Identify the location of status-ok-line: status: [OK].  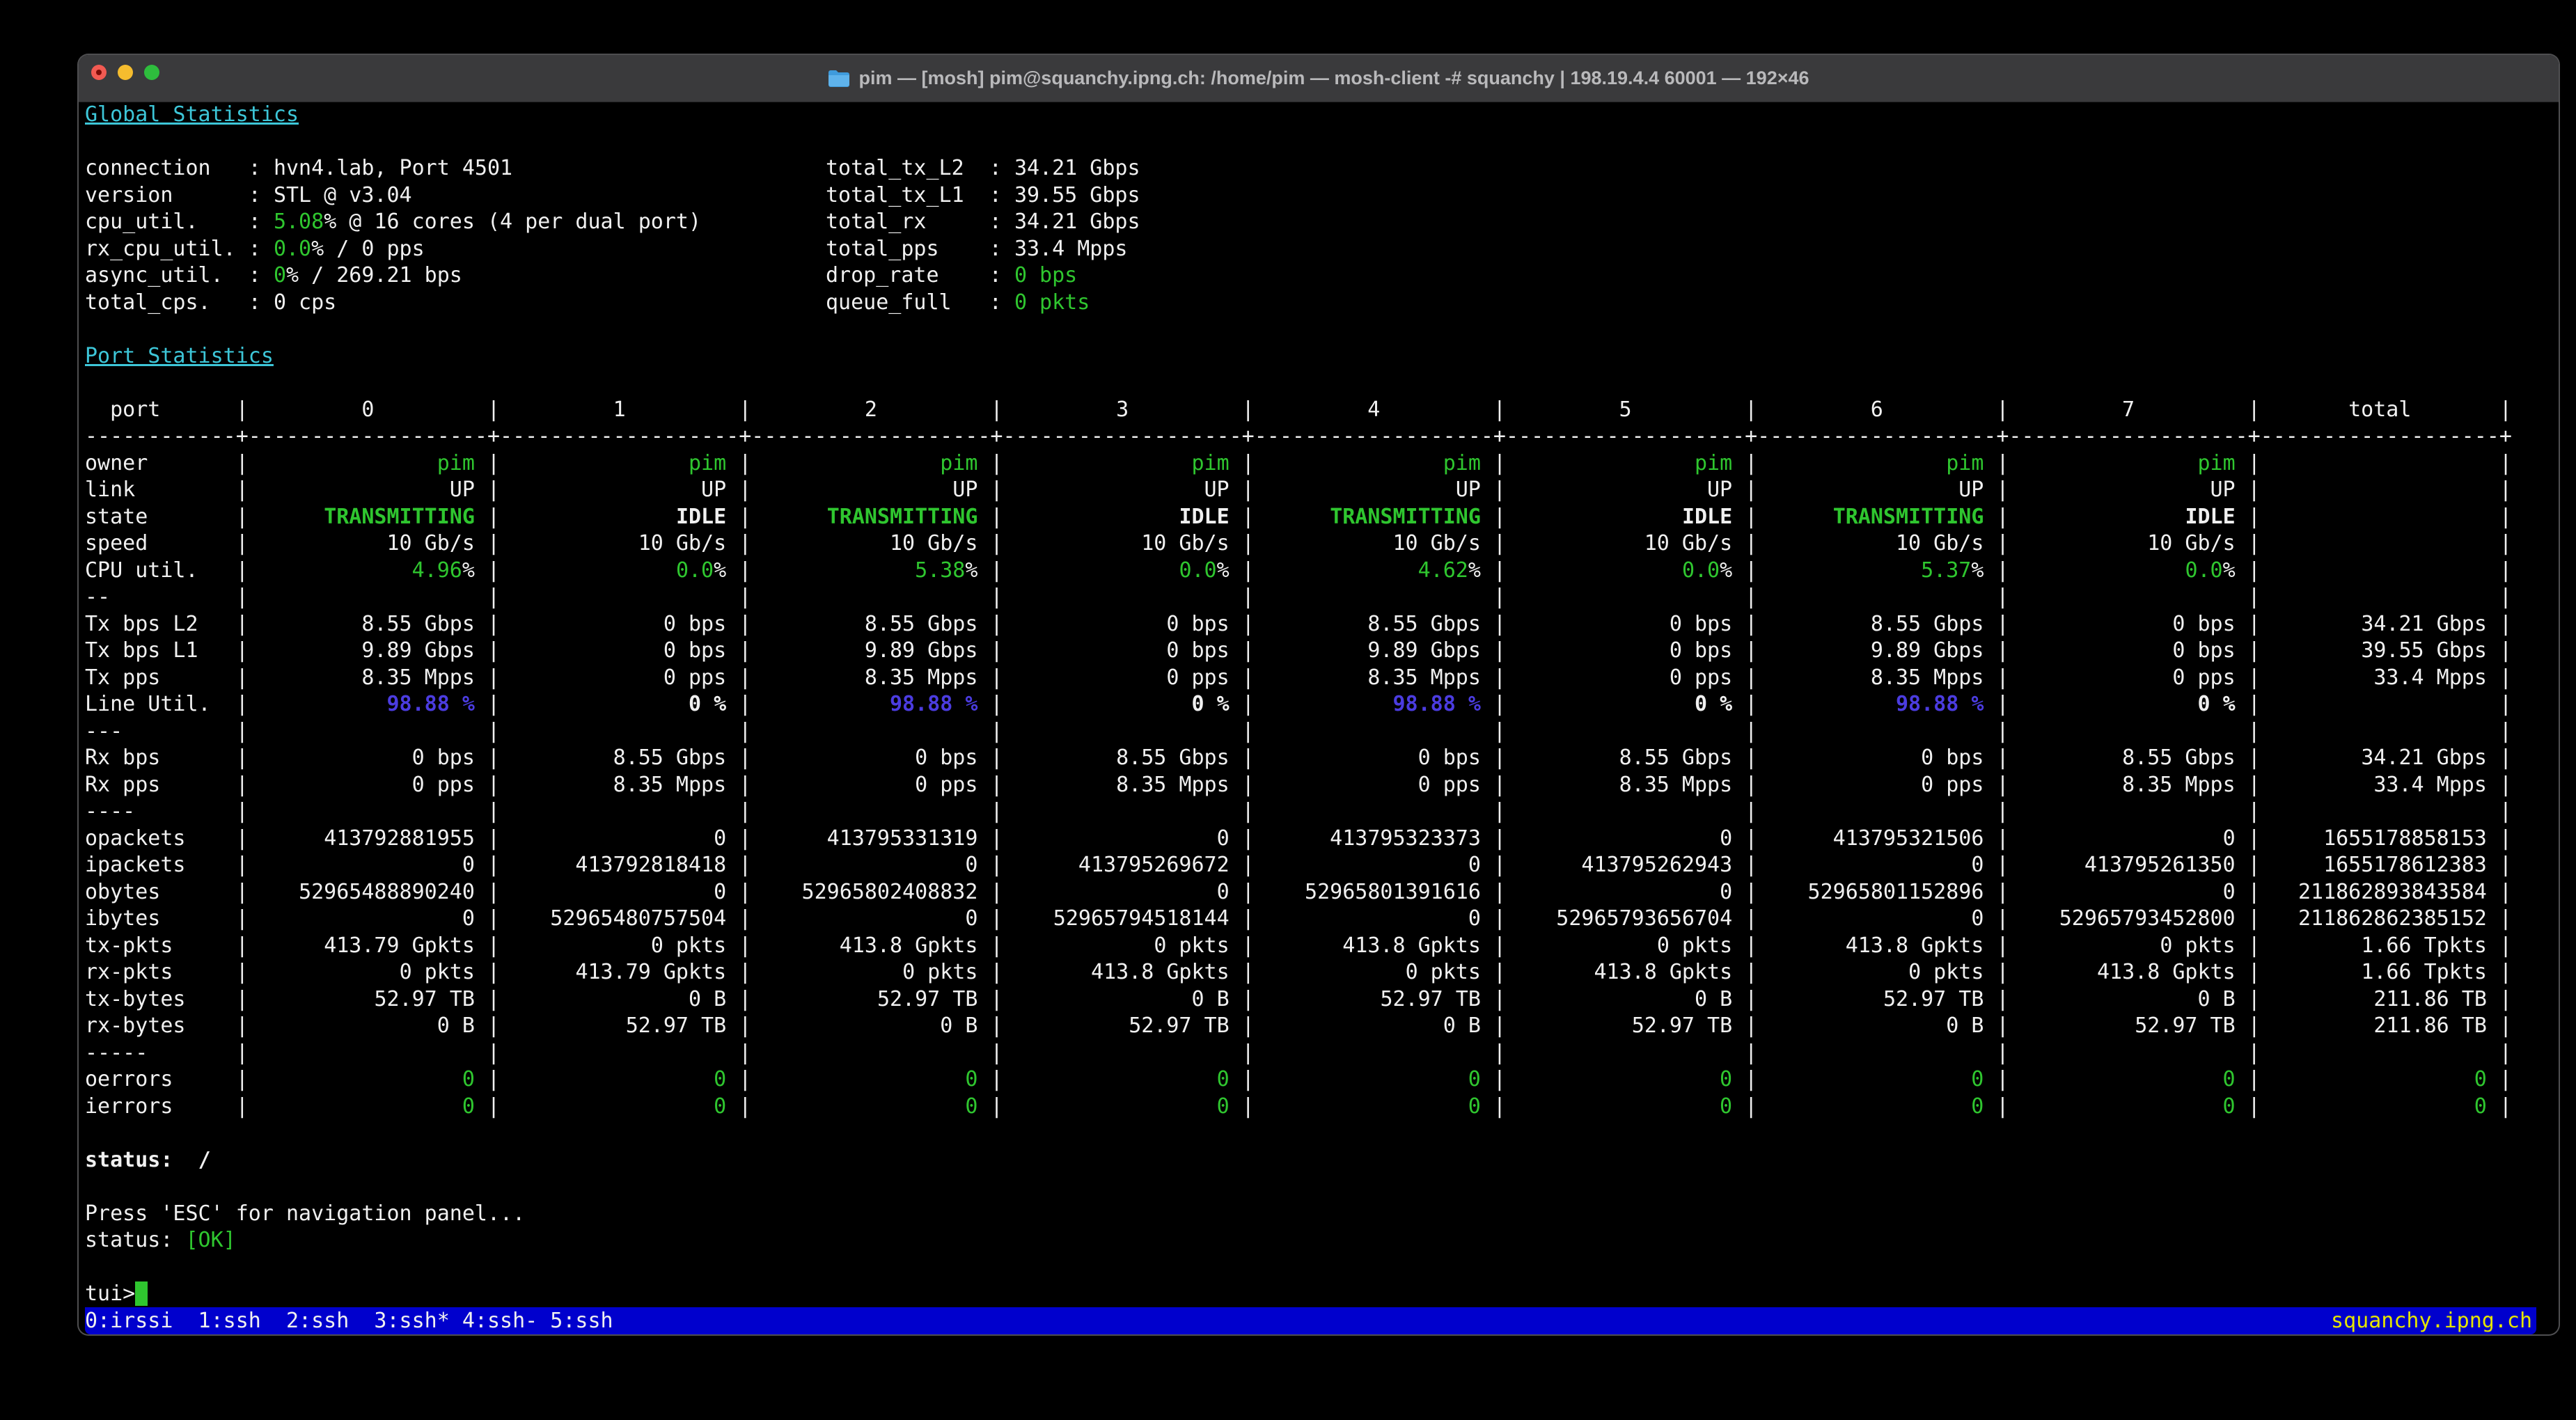
(160, 1240).